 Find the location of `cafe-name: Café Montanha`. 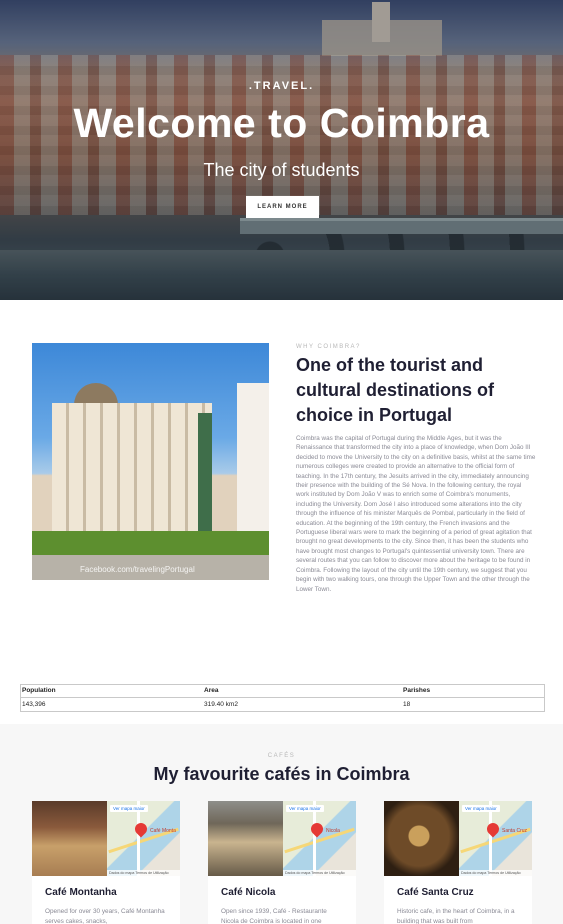

cafe-name: Café Montanha is located at coordinates (81, 892).